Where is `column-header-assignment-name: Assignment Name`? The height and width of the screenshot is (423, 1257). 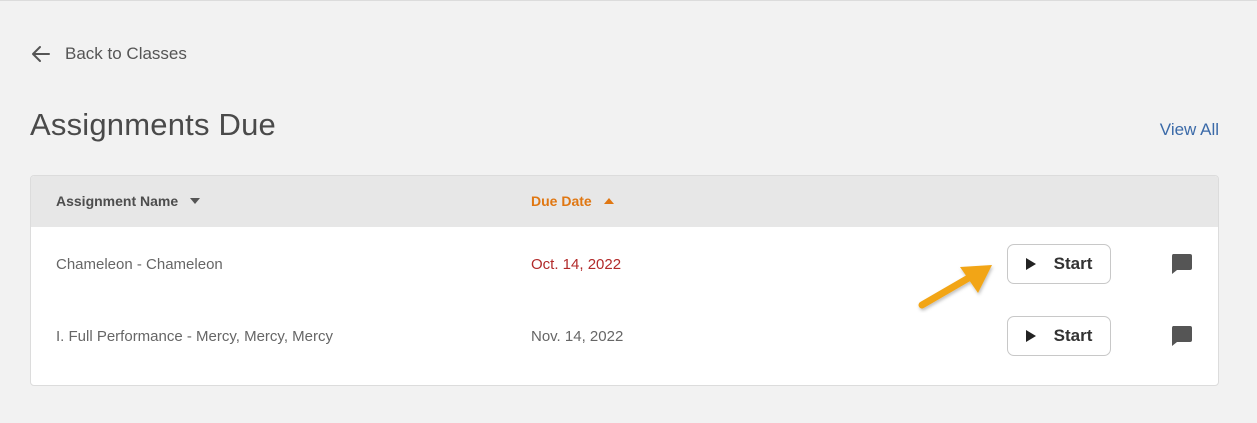 column-header-assignment-name: Assignment Name is located at coordinates (128, 201).